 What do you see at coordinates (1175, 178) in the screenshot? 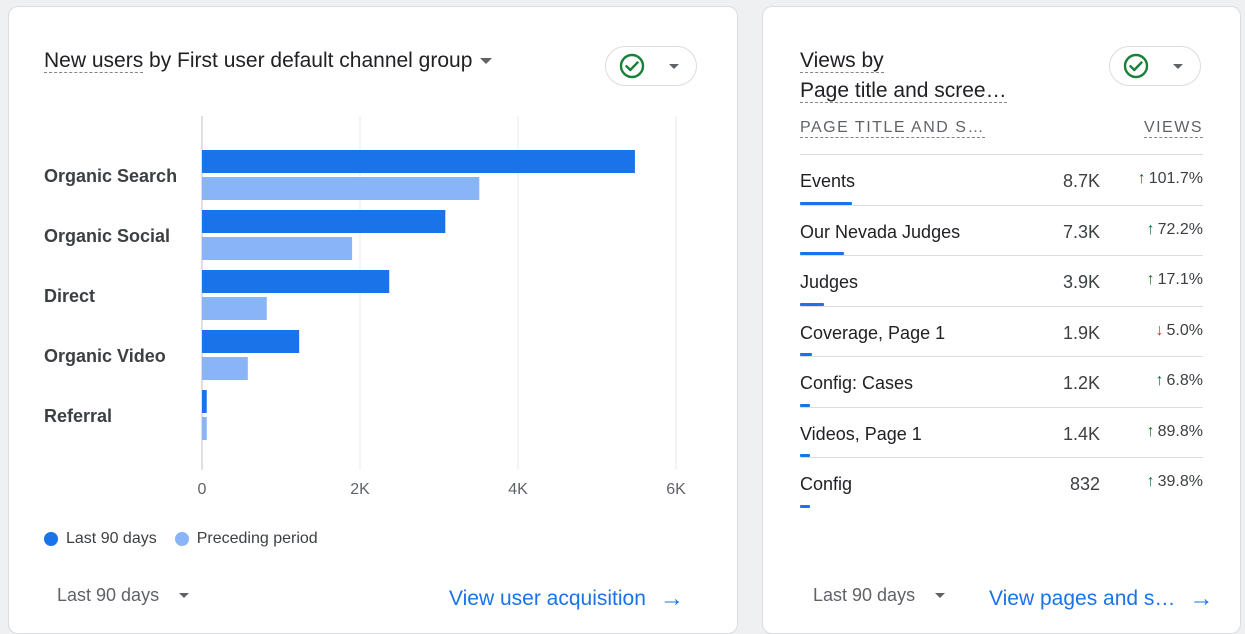
I see `change-value: 101.7%` at bounding box center [1175, 178].